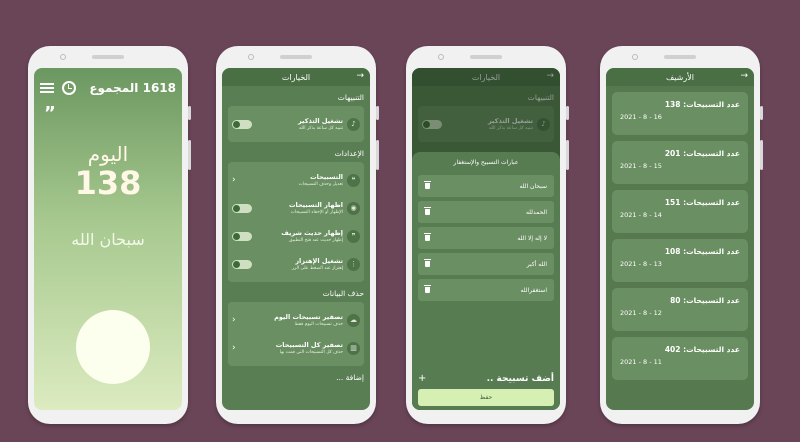  What do you see at coordinates (296, 180) in the screenshot?
I see `tasbeehat-row: ❝ التسبيحات تعديل وحذف التسبيحات ‹` at bounding box center [296, 180].